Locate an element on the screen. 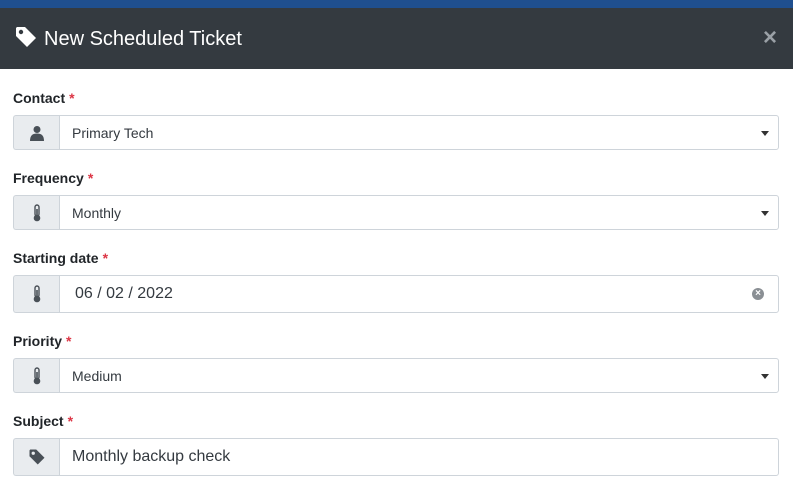  frequency-field: Monthly is located at coordinates (396, 212).